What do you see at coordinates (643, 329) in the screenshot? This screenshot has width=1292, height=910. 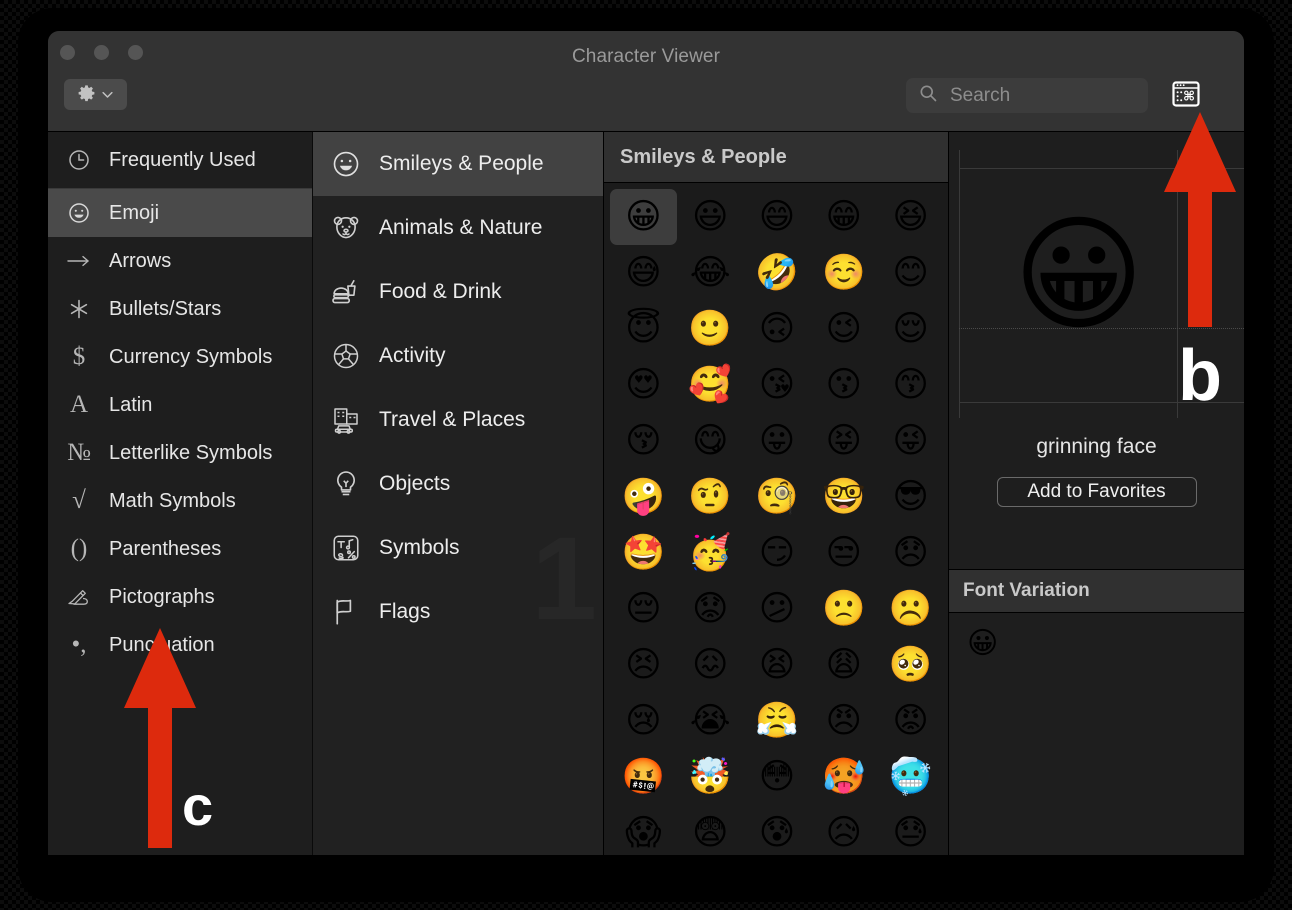 I see `emoji-cell: 😇` at bounding box center [643, 329].